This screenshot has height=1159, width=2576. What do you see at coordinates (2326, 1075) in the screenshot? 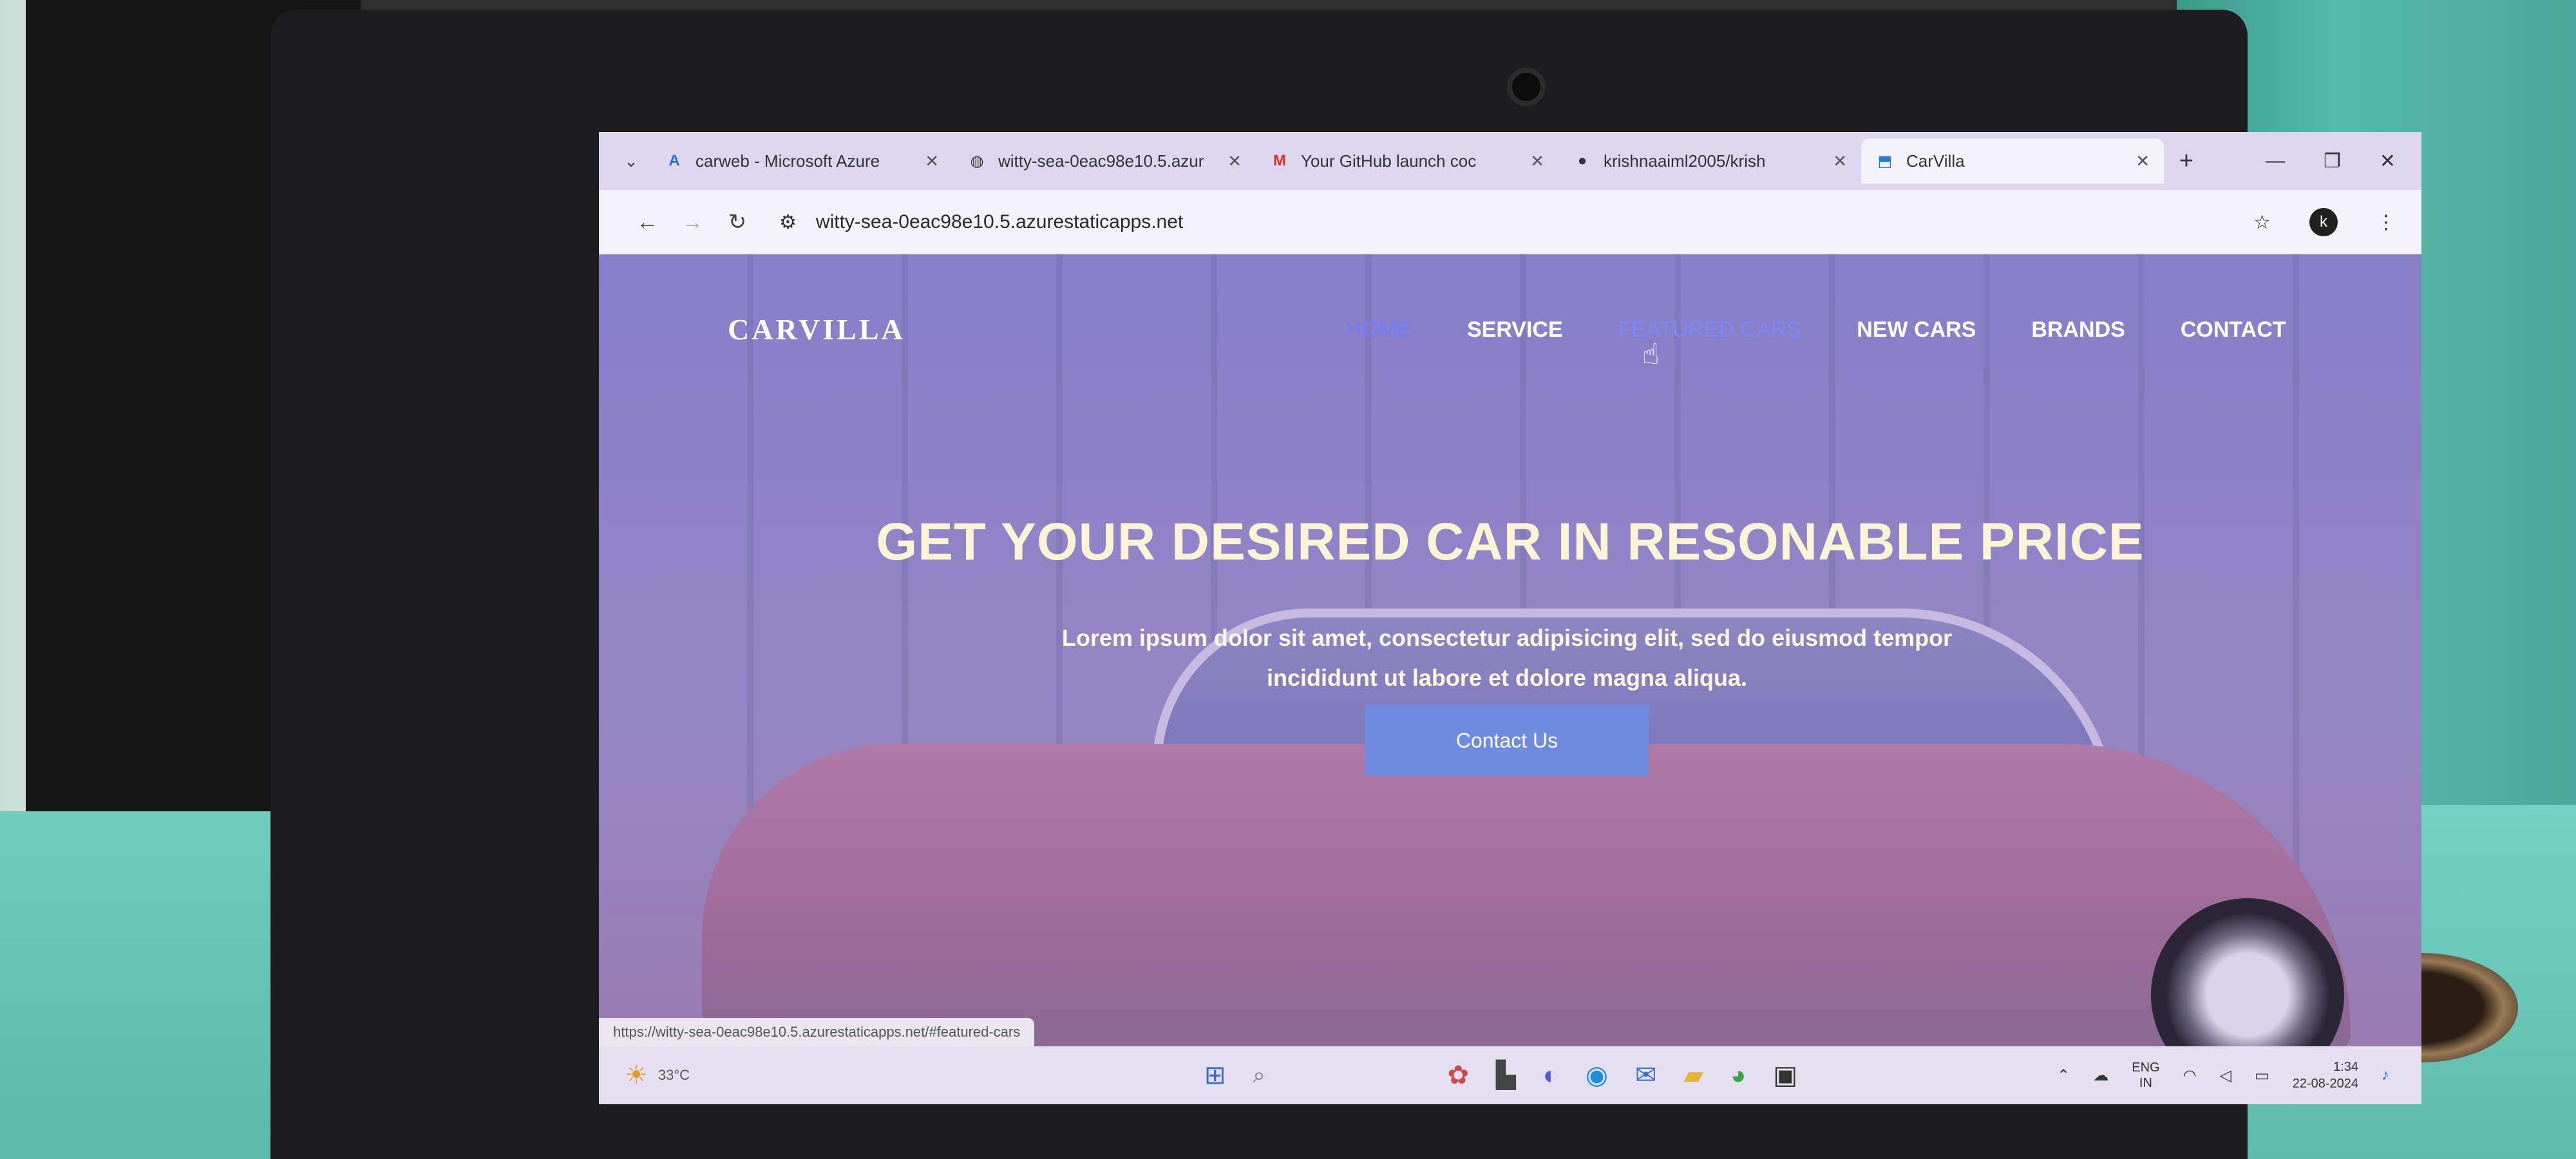
I see `system-clock: 1:34 22-08-2024` at bounding box center [2326, 1075].